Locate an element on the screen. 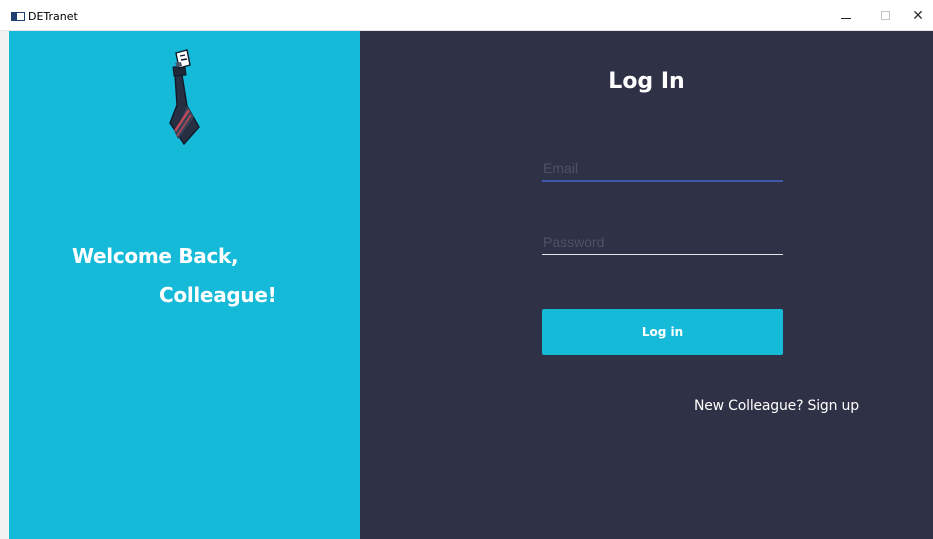  close-icon: ✕ is located at coordinates (918, 15).